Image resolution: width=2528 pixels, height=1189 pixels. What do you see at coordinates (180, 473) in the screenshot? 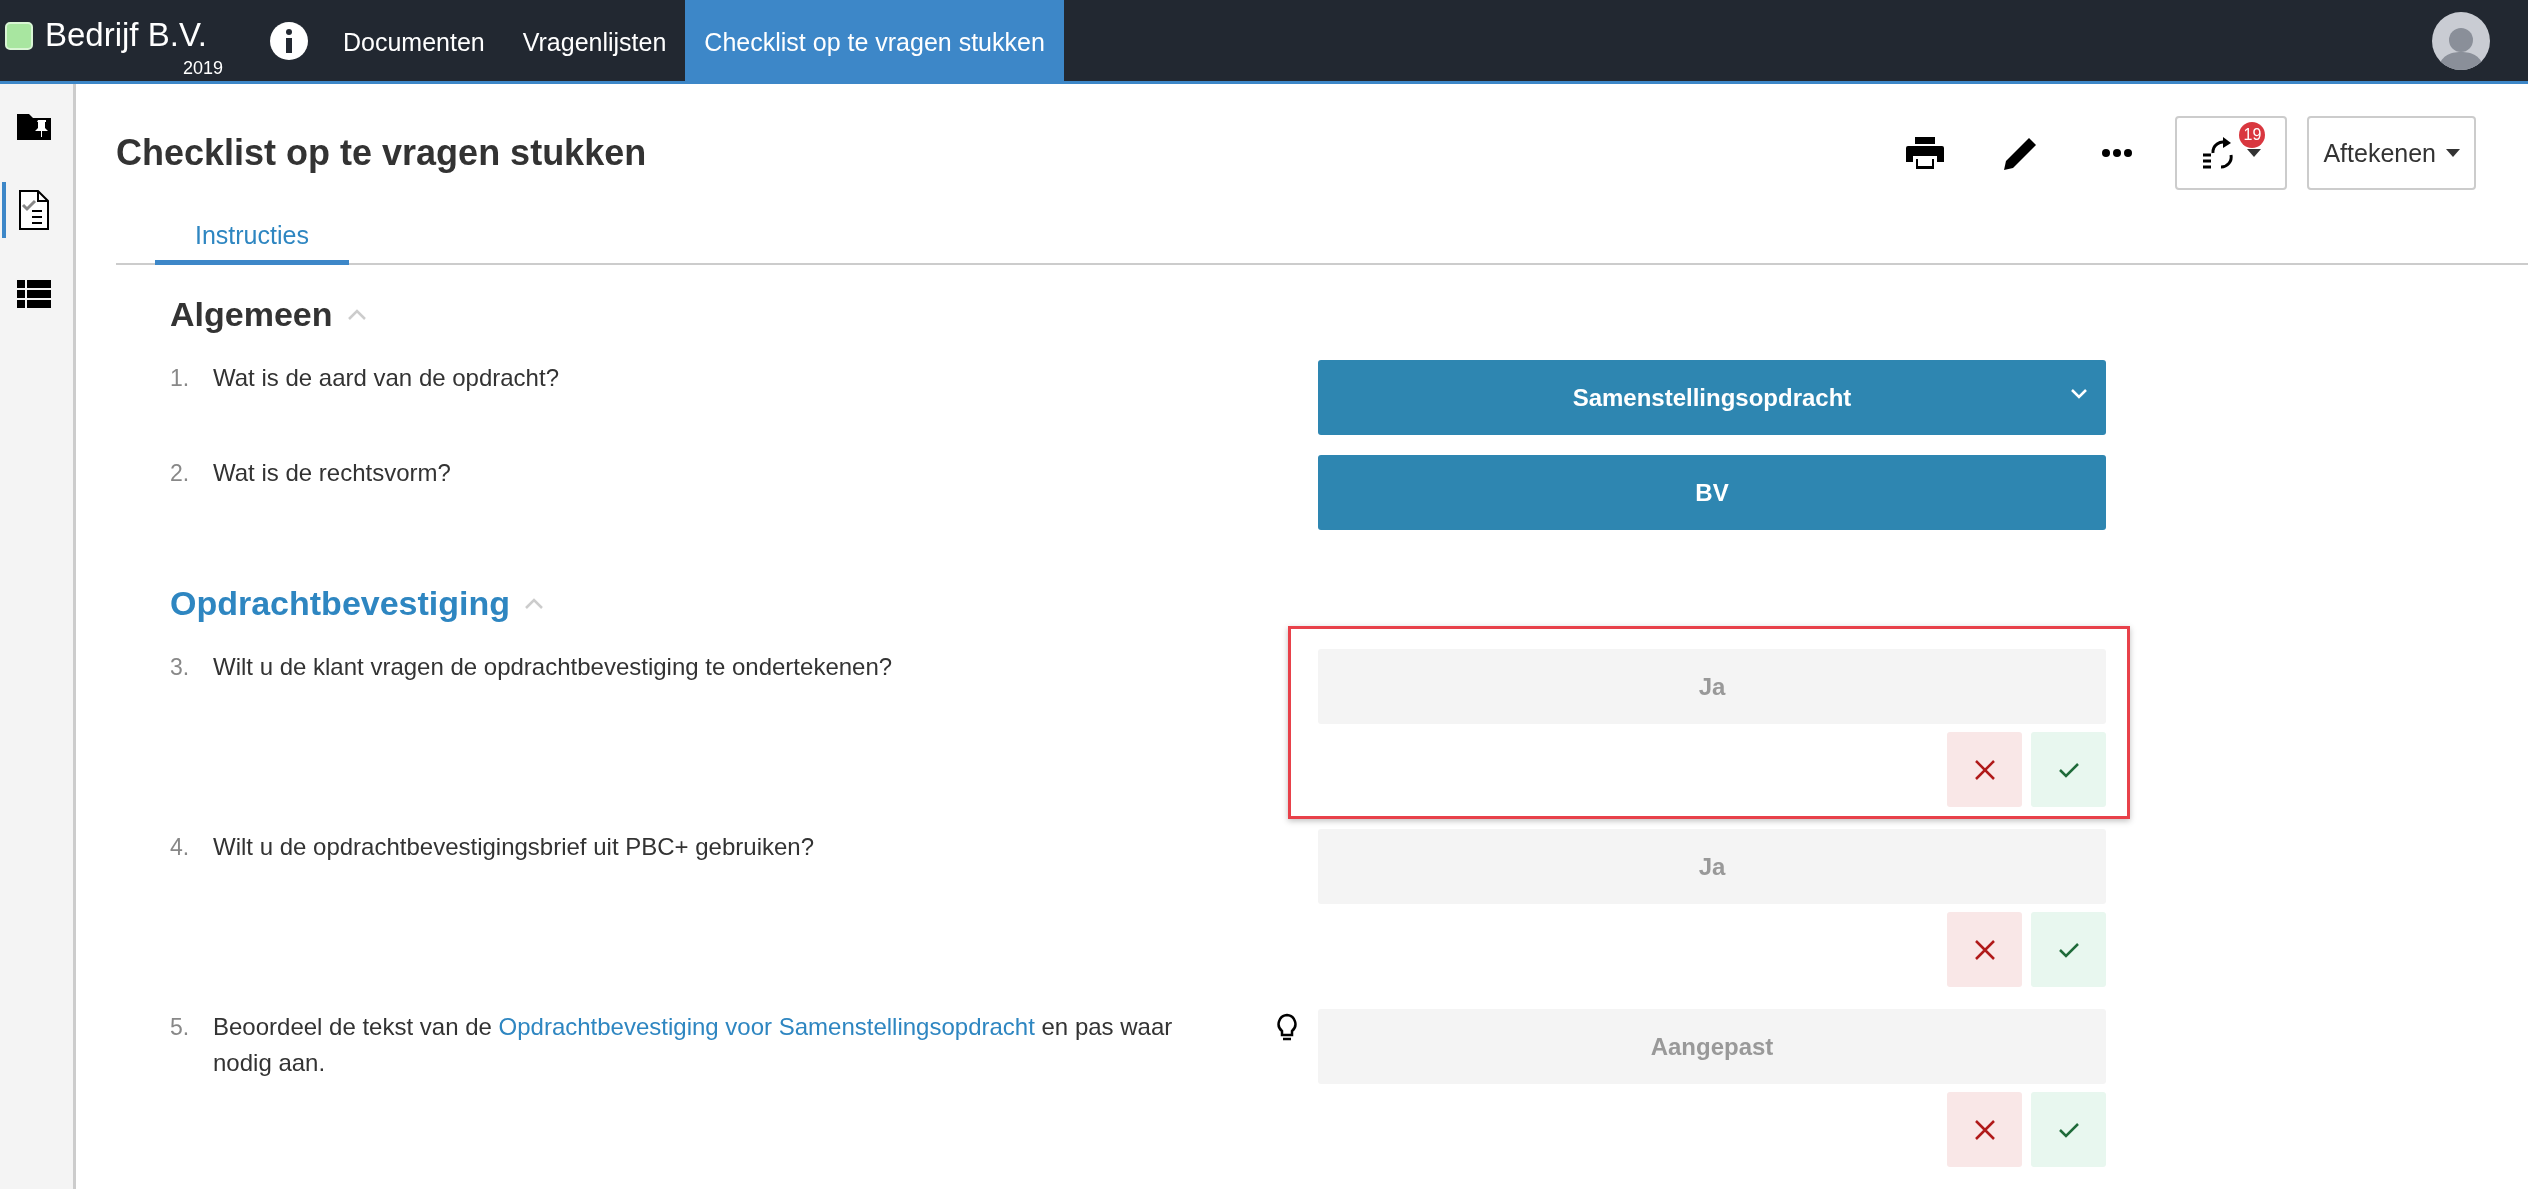
I see `question-number: 2.` at bounding box center [180, 473].